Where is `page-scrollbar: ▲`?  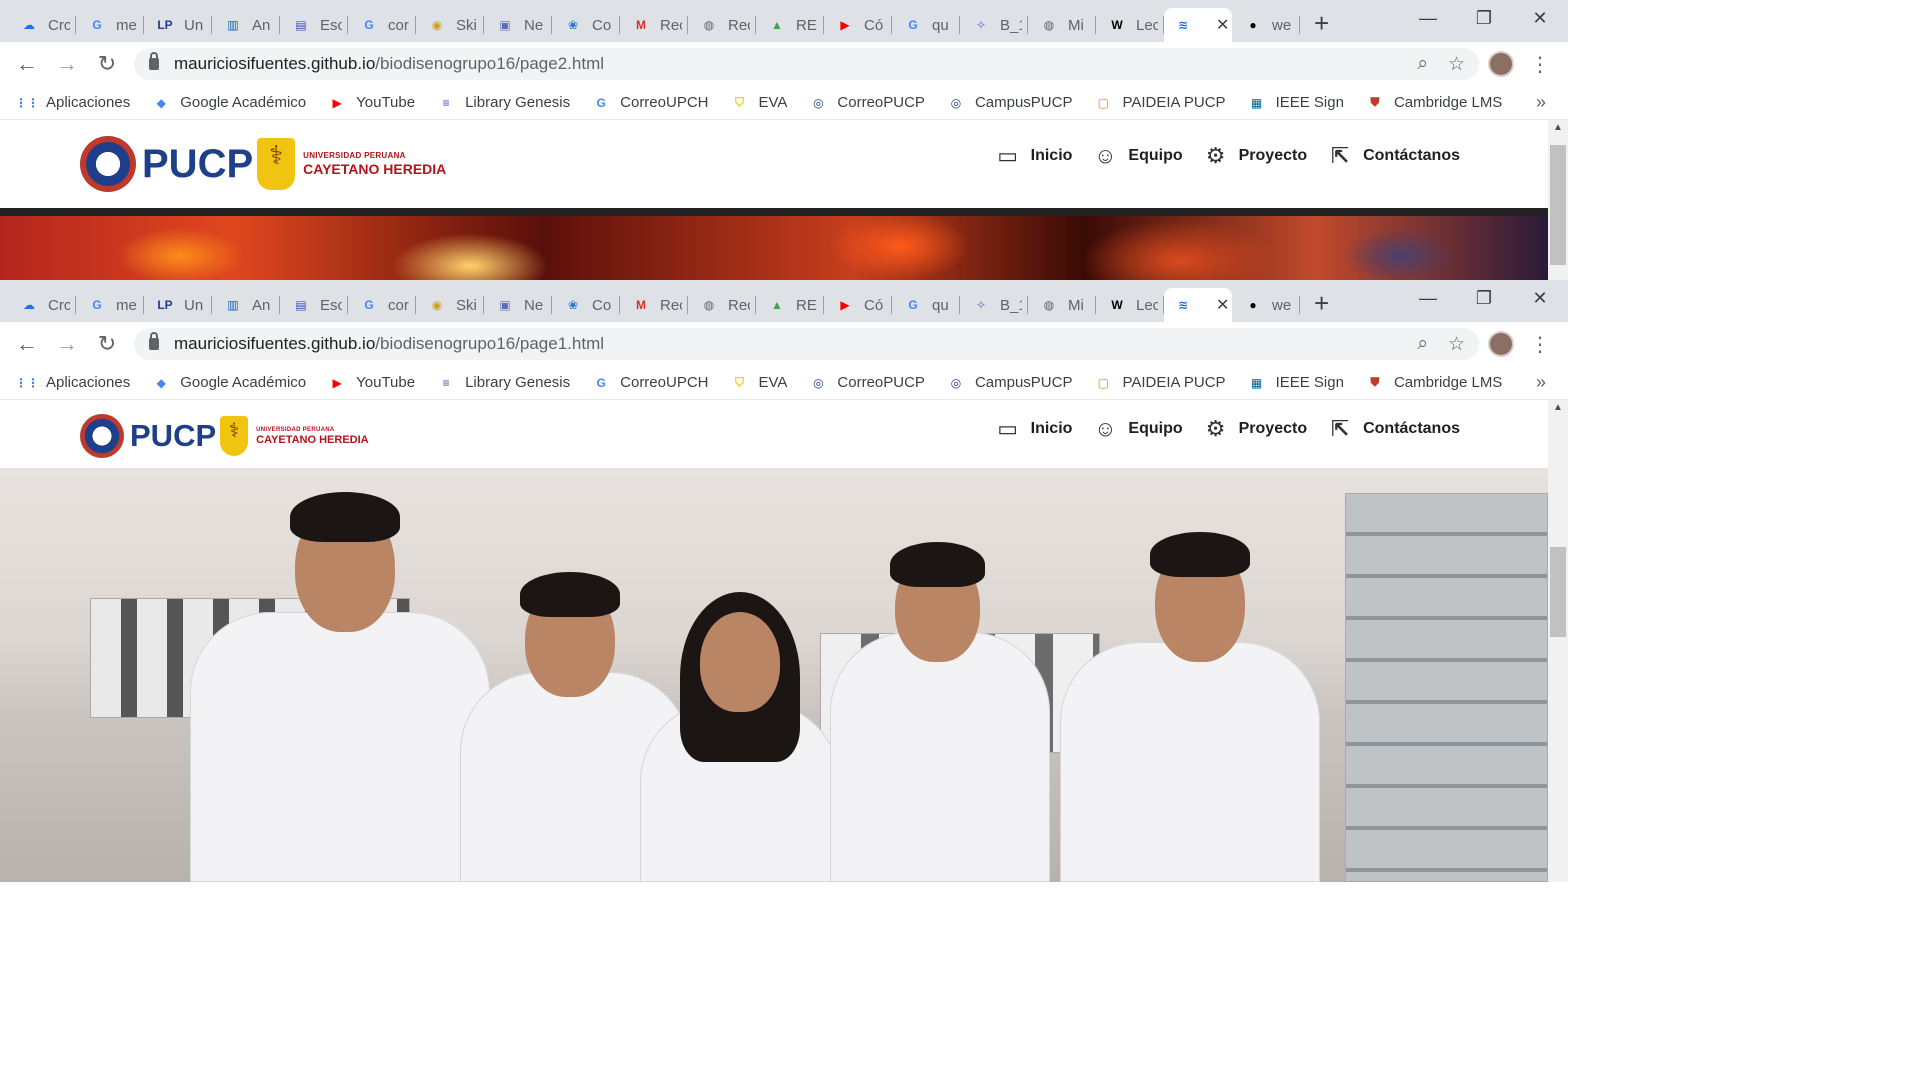
page-scrollbar: ▲ is located at coordinates (1558, 200).